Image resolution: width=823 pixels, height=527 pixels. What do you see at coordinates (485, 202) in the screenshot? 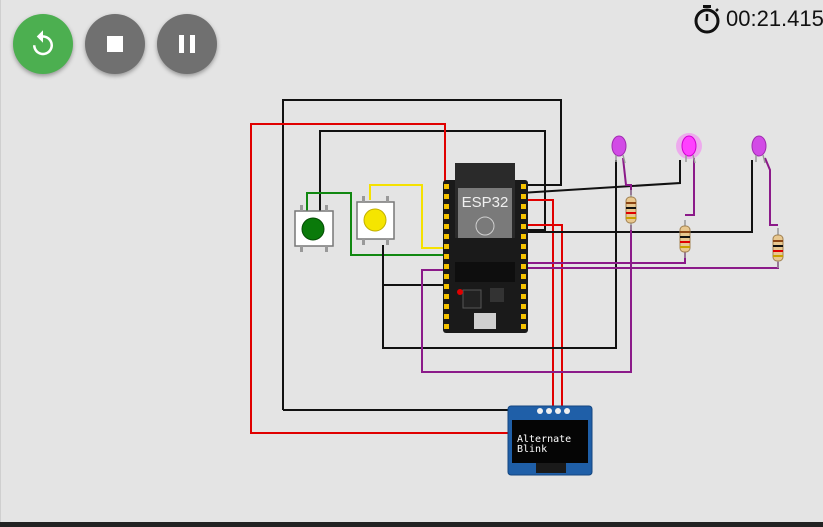
I see `esp32-label: ESP32` at bounding box center [485, 202].